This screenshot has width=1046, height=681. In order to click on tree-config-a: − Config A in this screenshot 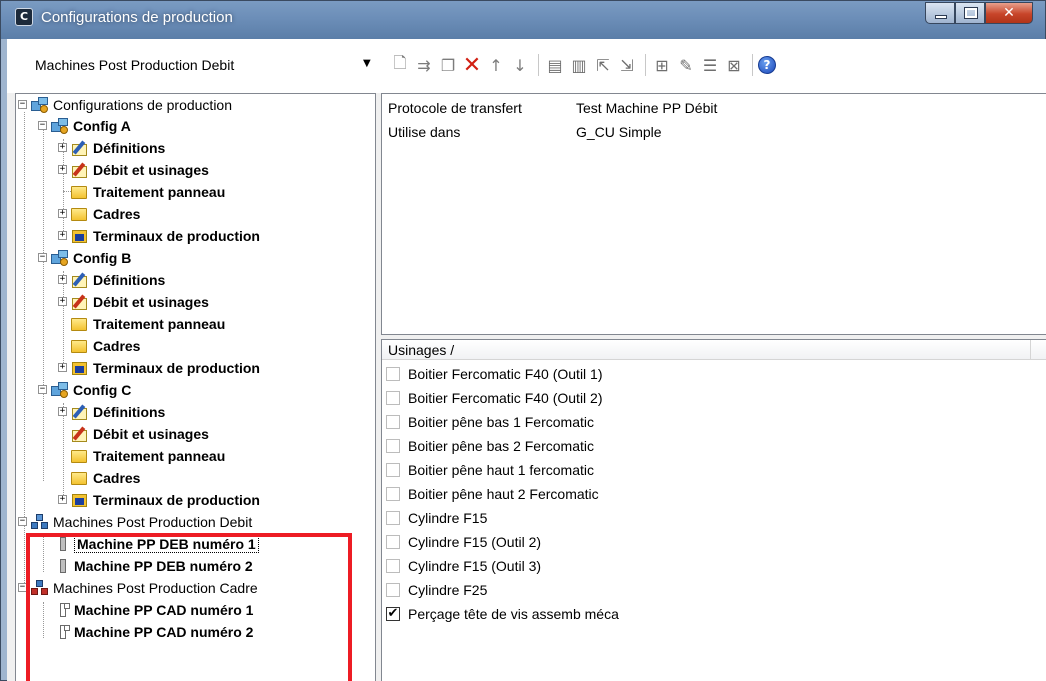, I will do `click(84, 125)`.